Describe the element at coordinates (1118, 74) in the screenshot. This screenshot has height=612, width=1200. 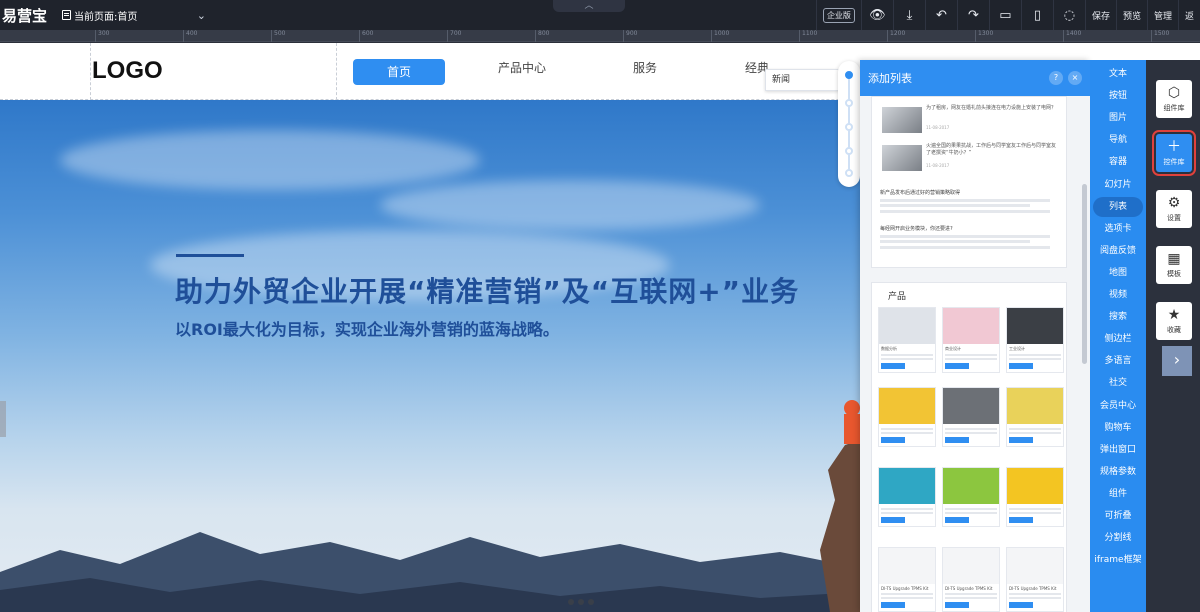
I see `category-item: 文本` at that location.